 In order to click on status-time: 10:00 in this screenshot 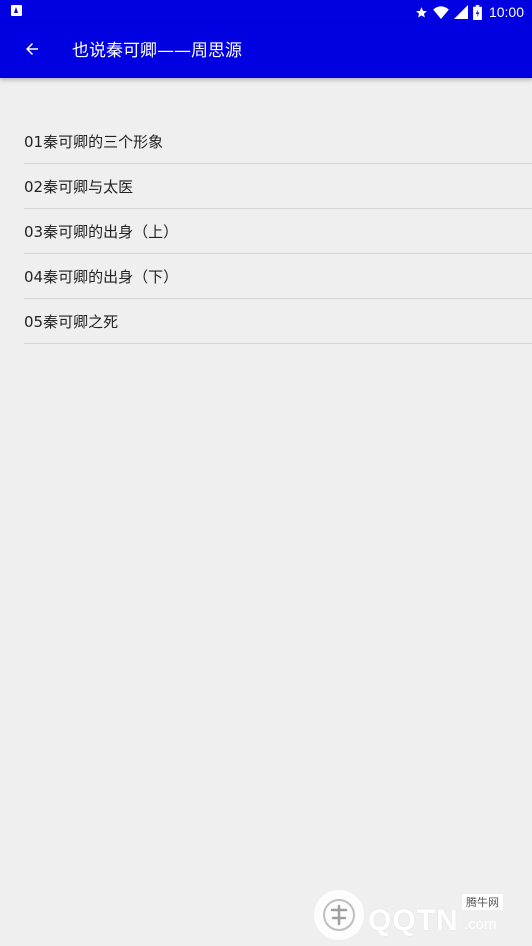, I will do `click(506, 12)`.